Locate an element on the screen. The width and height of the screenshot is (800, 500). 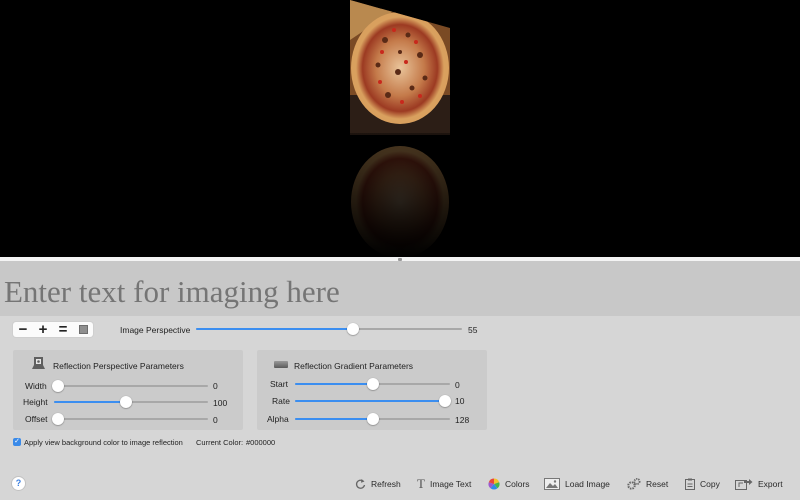
text-icon: T is located at coordinates (421, 483).